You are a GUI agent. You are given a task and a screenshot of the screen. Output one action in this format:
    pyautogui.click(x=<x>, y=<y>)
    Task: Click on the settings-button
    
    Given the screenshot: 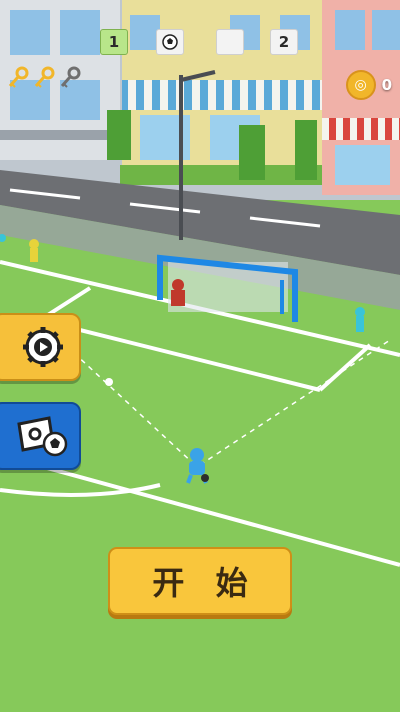 What is the action you would take?
    pyautogui.click(x=40, y=347)
    